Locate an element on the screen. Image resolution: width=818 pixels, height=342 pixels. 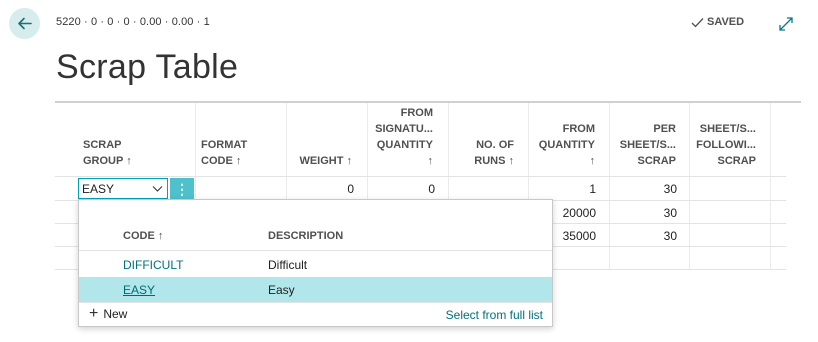
plus-icon: + is located at coordinates (94, 313).